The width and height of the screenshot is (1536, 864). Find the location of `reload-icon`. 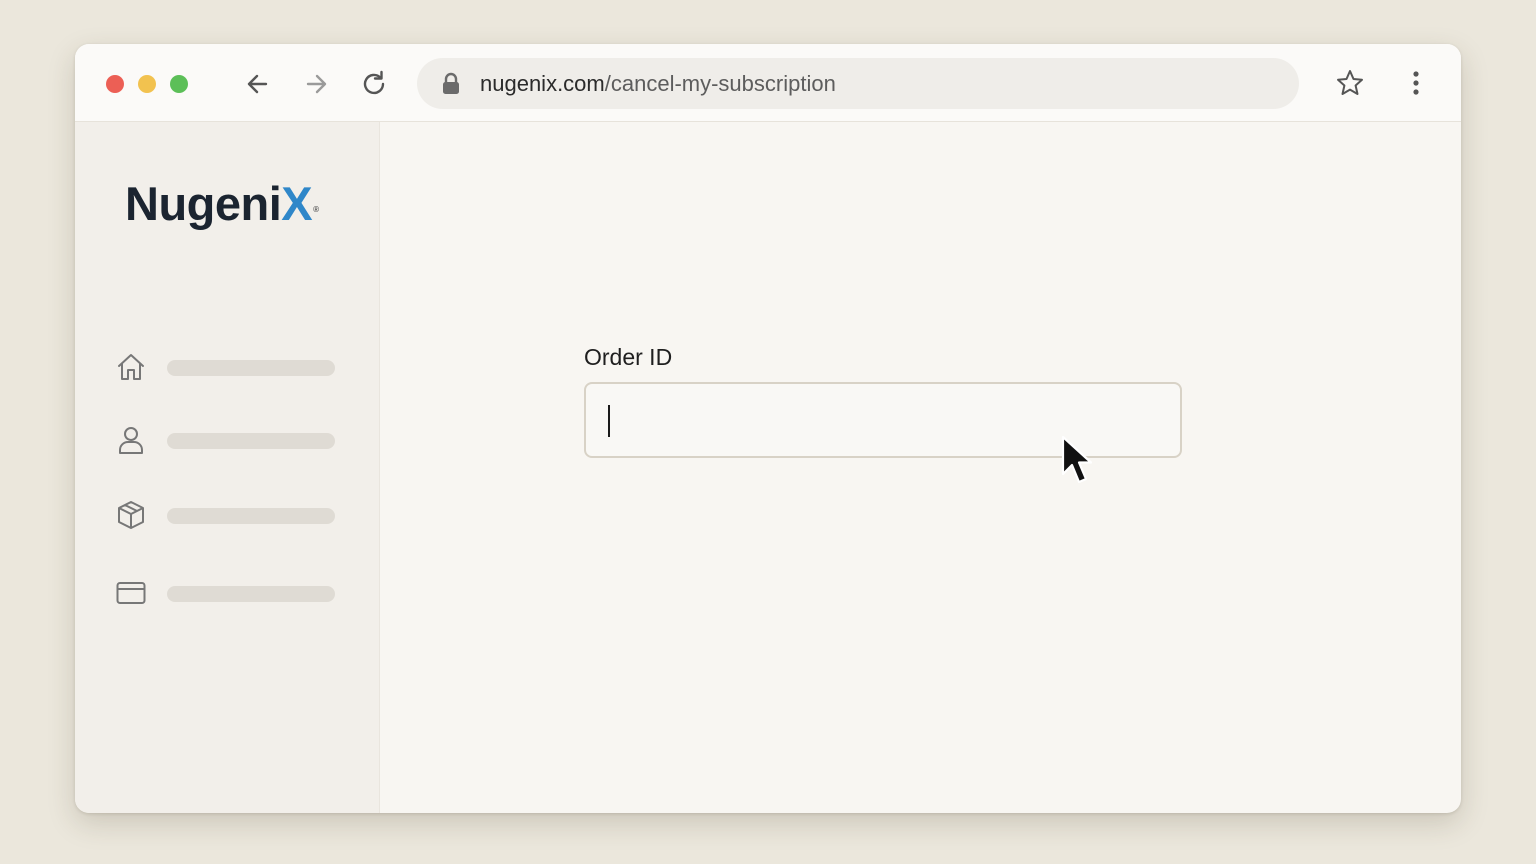

reload-icon is located at coordinates (374, 82).